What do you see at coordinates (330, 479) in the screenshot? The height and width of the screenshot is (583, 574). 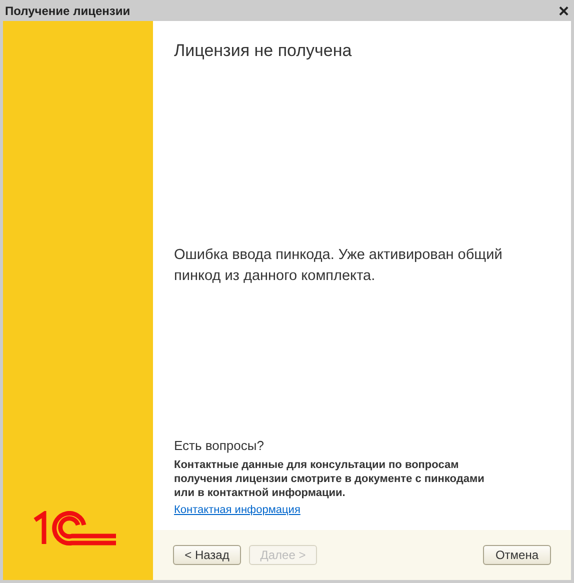 I see `help-text: Контактные данные для консультации по вопросам получения лицензии смотрите в документе с пинкодами или в контактной информации.` at bounding box center [330, 479].